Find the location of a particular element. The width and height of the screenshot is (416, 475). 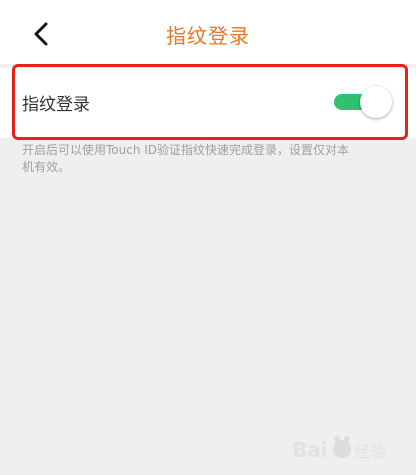

fingerprint-login-label: 指纹登录 is located at coordinates (56, 105).